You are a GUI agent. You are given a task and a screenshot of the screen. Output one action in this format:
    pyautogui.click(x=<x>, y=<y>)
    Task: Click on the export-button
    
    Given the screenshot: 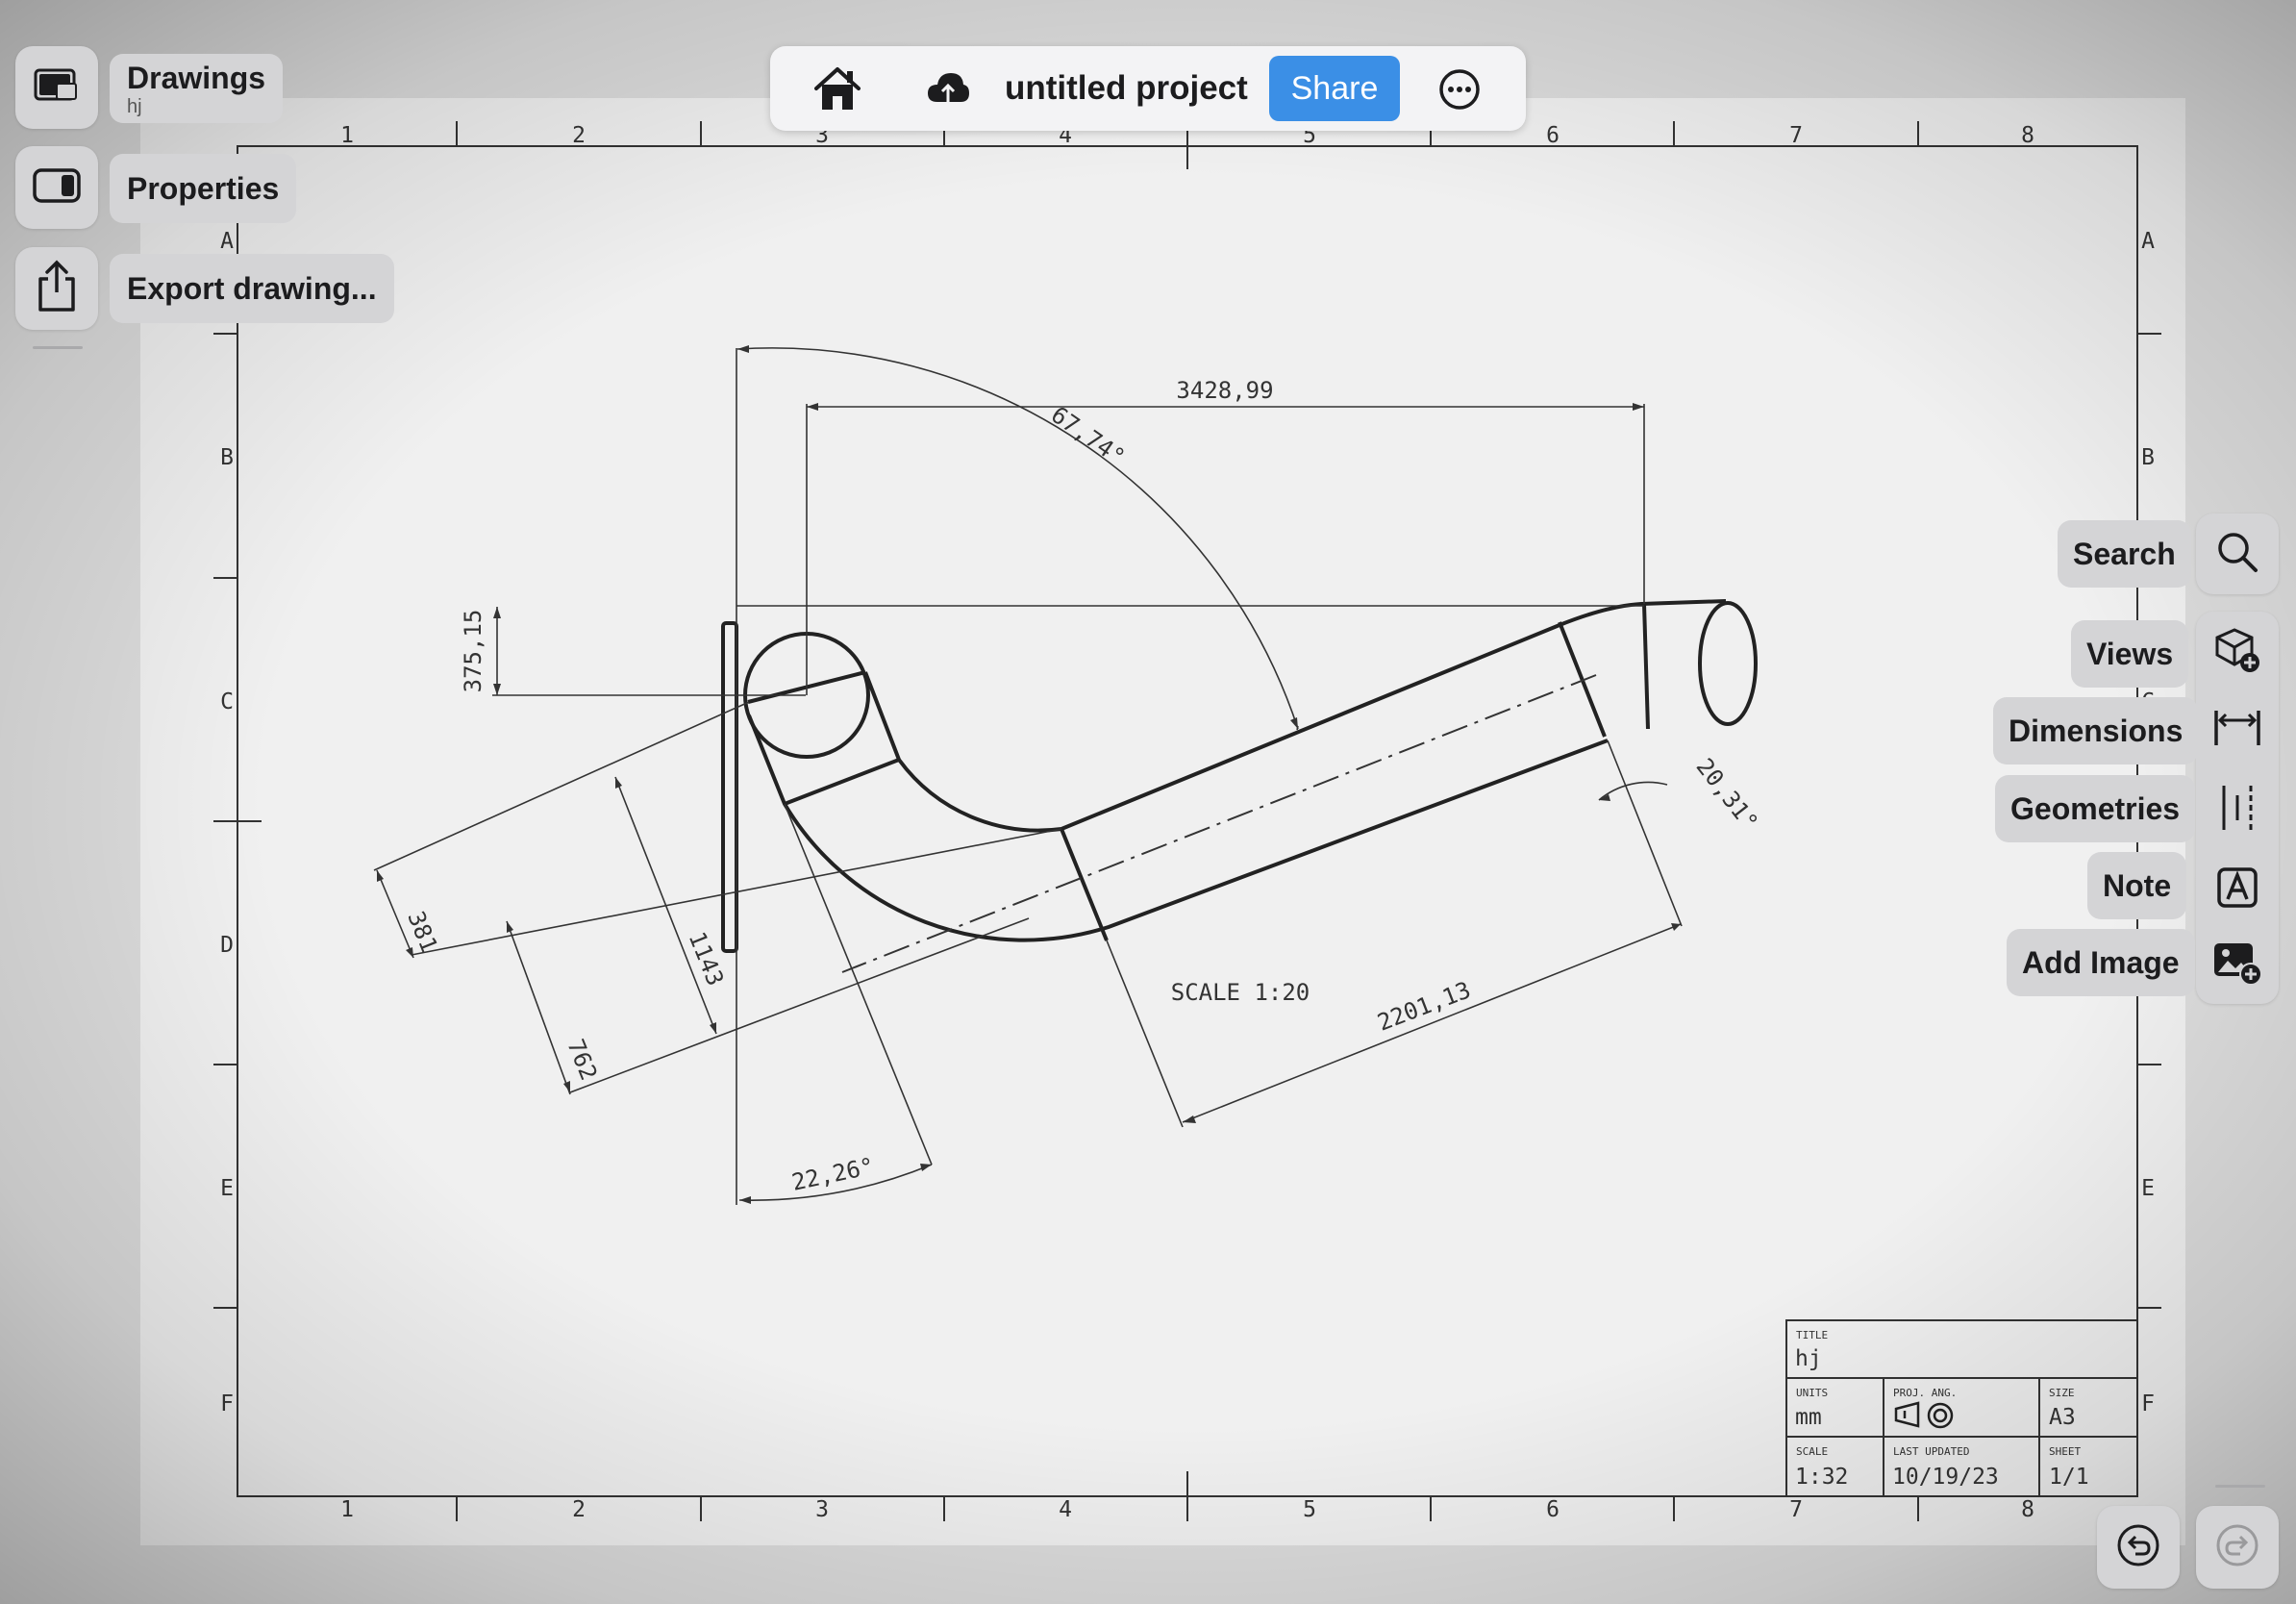 What is the action you would take?
    pyautogui.click(x=56, y=288)
    